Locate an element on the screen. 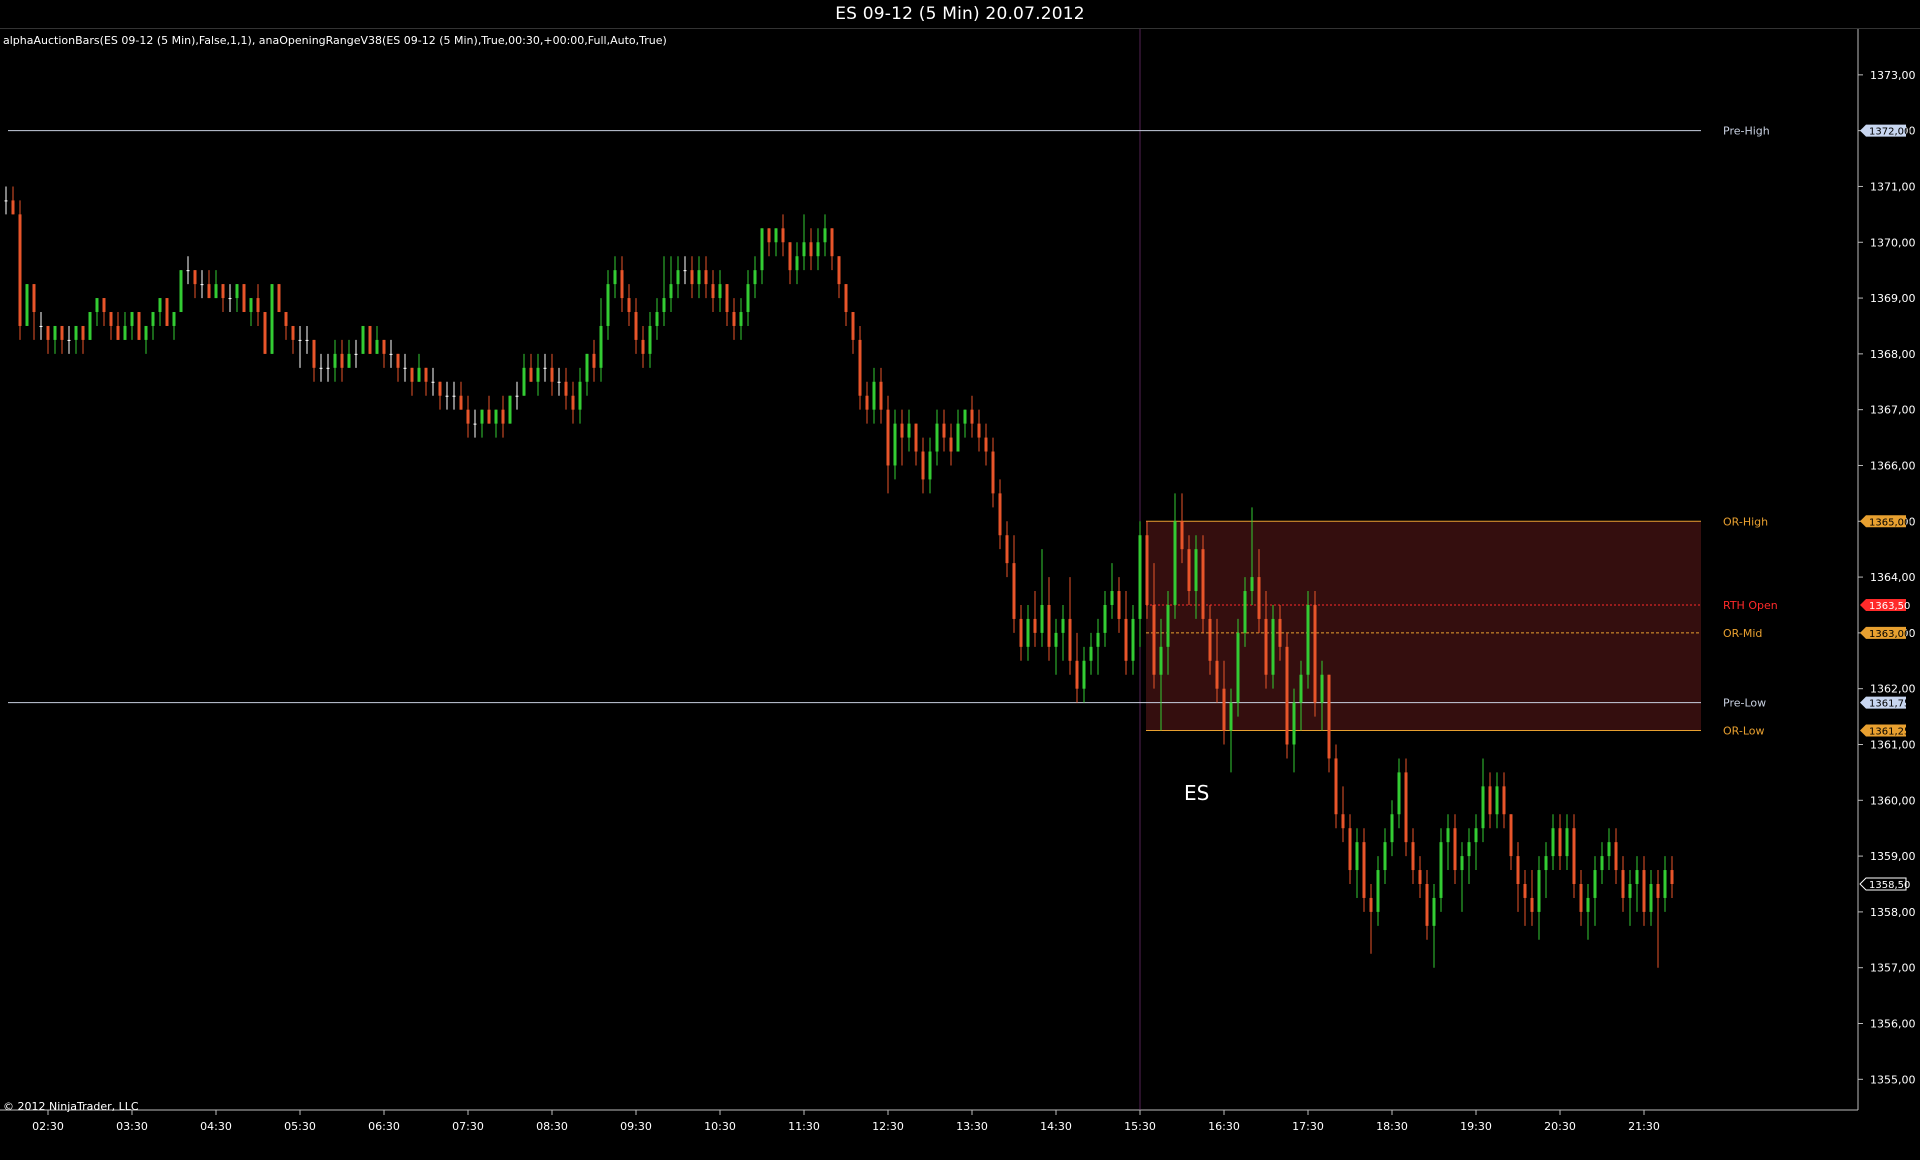 The width and height of the screenshot is (1920, 1160). price-tag-label: 1361,75 is located at coordinates (1889, 704).